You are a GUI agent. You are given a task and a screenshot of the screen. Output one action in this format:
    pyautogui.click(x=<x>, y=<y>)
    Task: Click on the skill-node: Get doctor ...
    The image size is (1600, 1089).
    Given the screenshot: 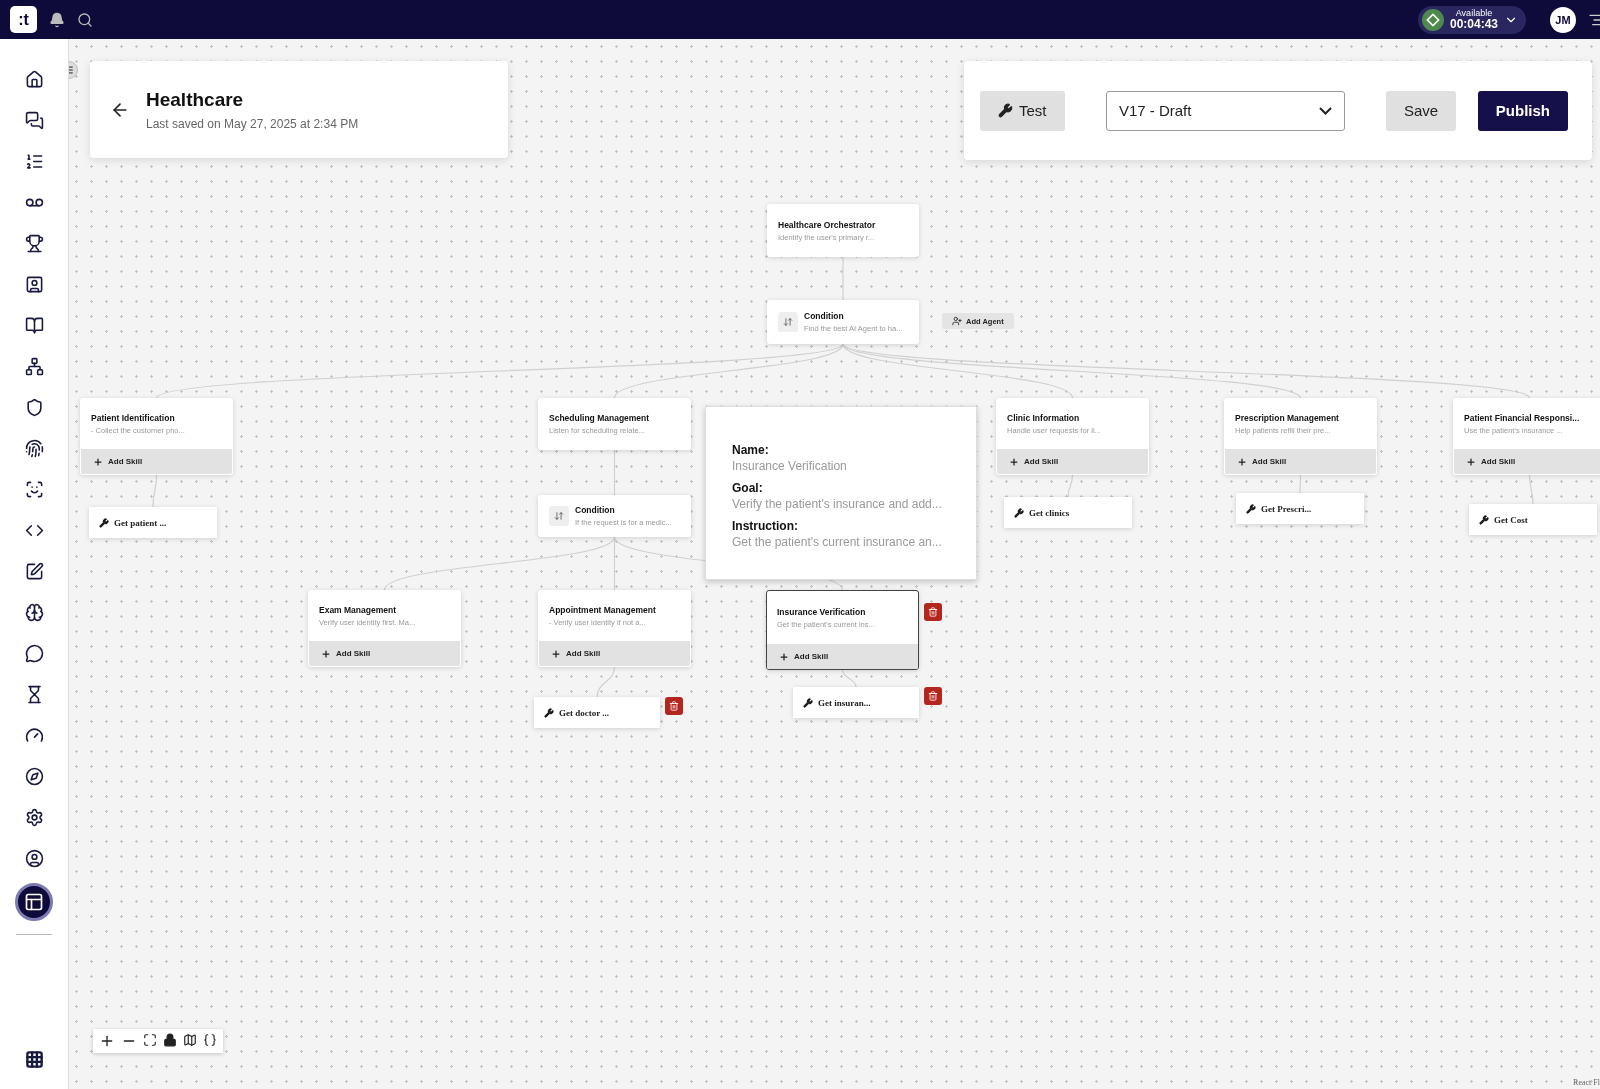 What is the action you would take?
    pyautogui.click(x=597, y=712)
    